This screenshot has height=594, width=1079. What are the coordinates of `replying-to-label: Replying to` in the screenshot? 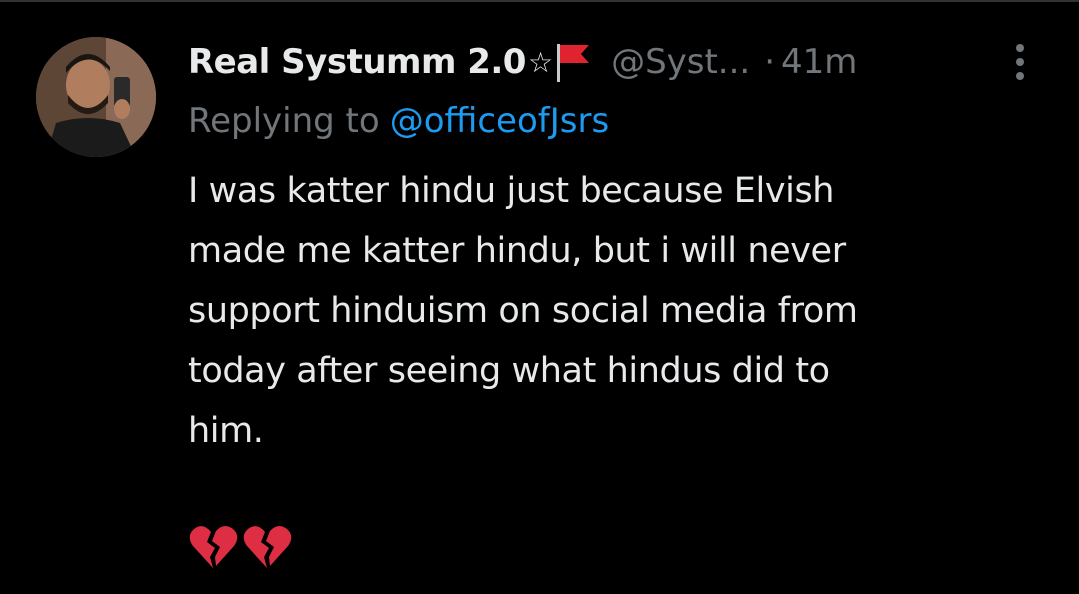 It's located at (284, 121).